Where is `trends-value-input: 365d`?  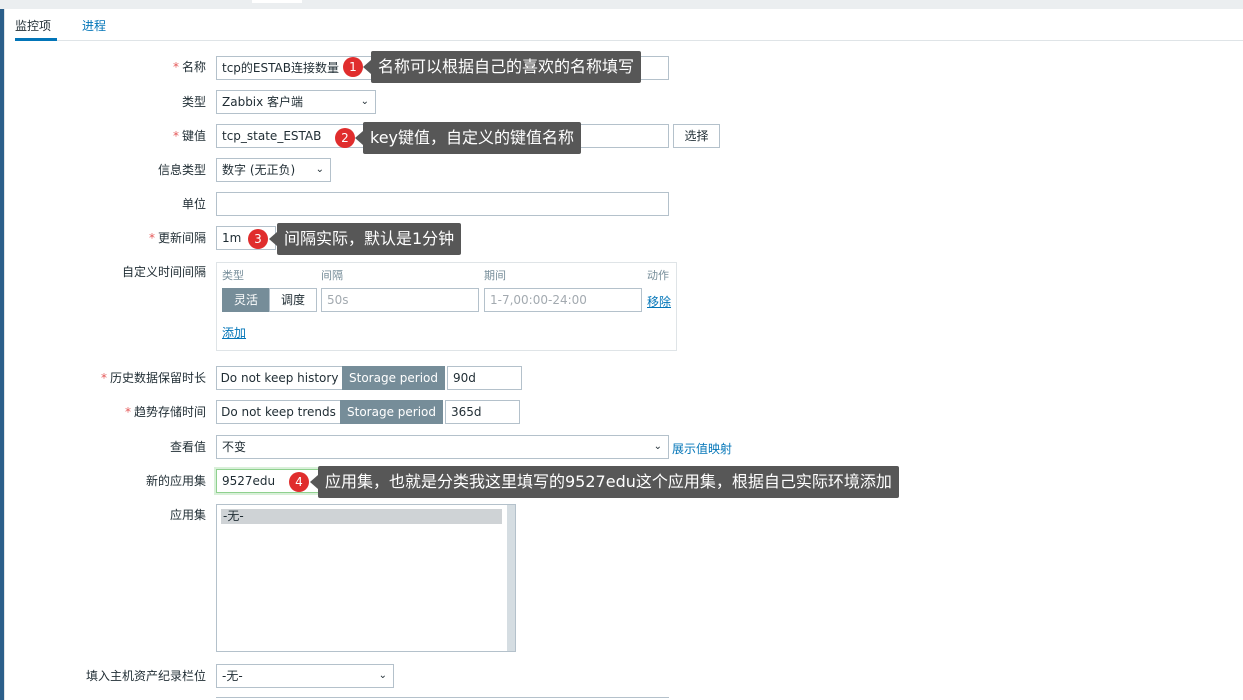
trends-value-input: 365d is located at coordinates (482, 412).